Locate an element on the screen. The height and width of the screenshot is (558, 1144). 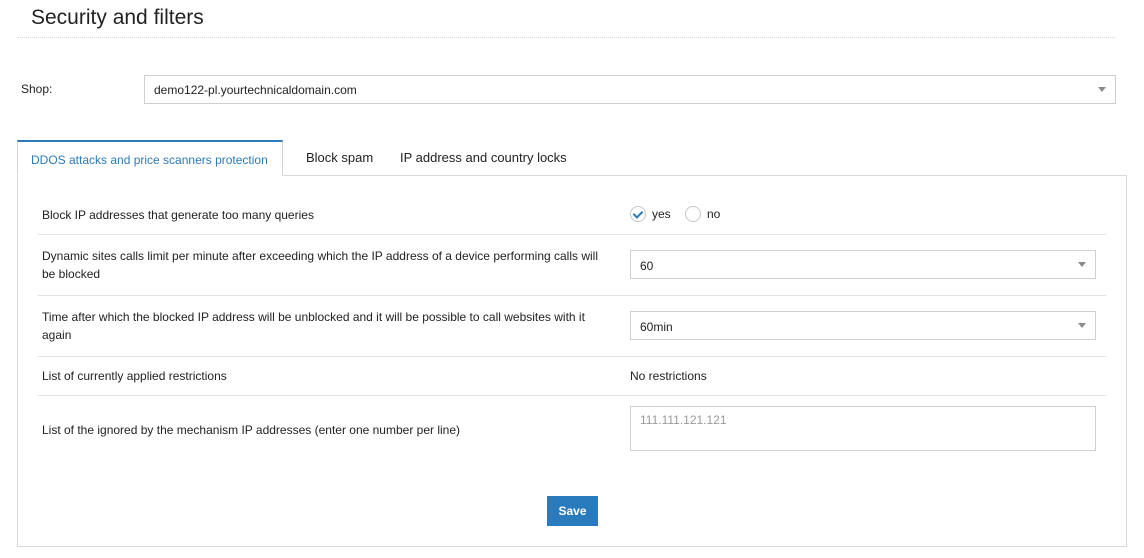
shop-select: demo122-pl.yourtechnicaldomain.com is located at coordinates (630, 89).